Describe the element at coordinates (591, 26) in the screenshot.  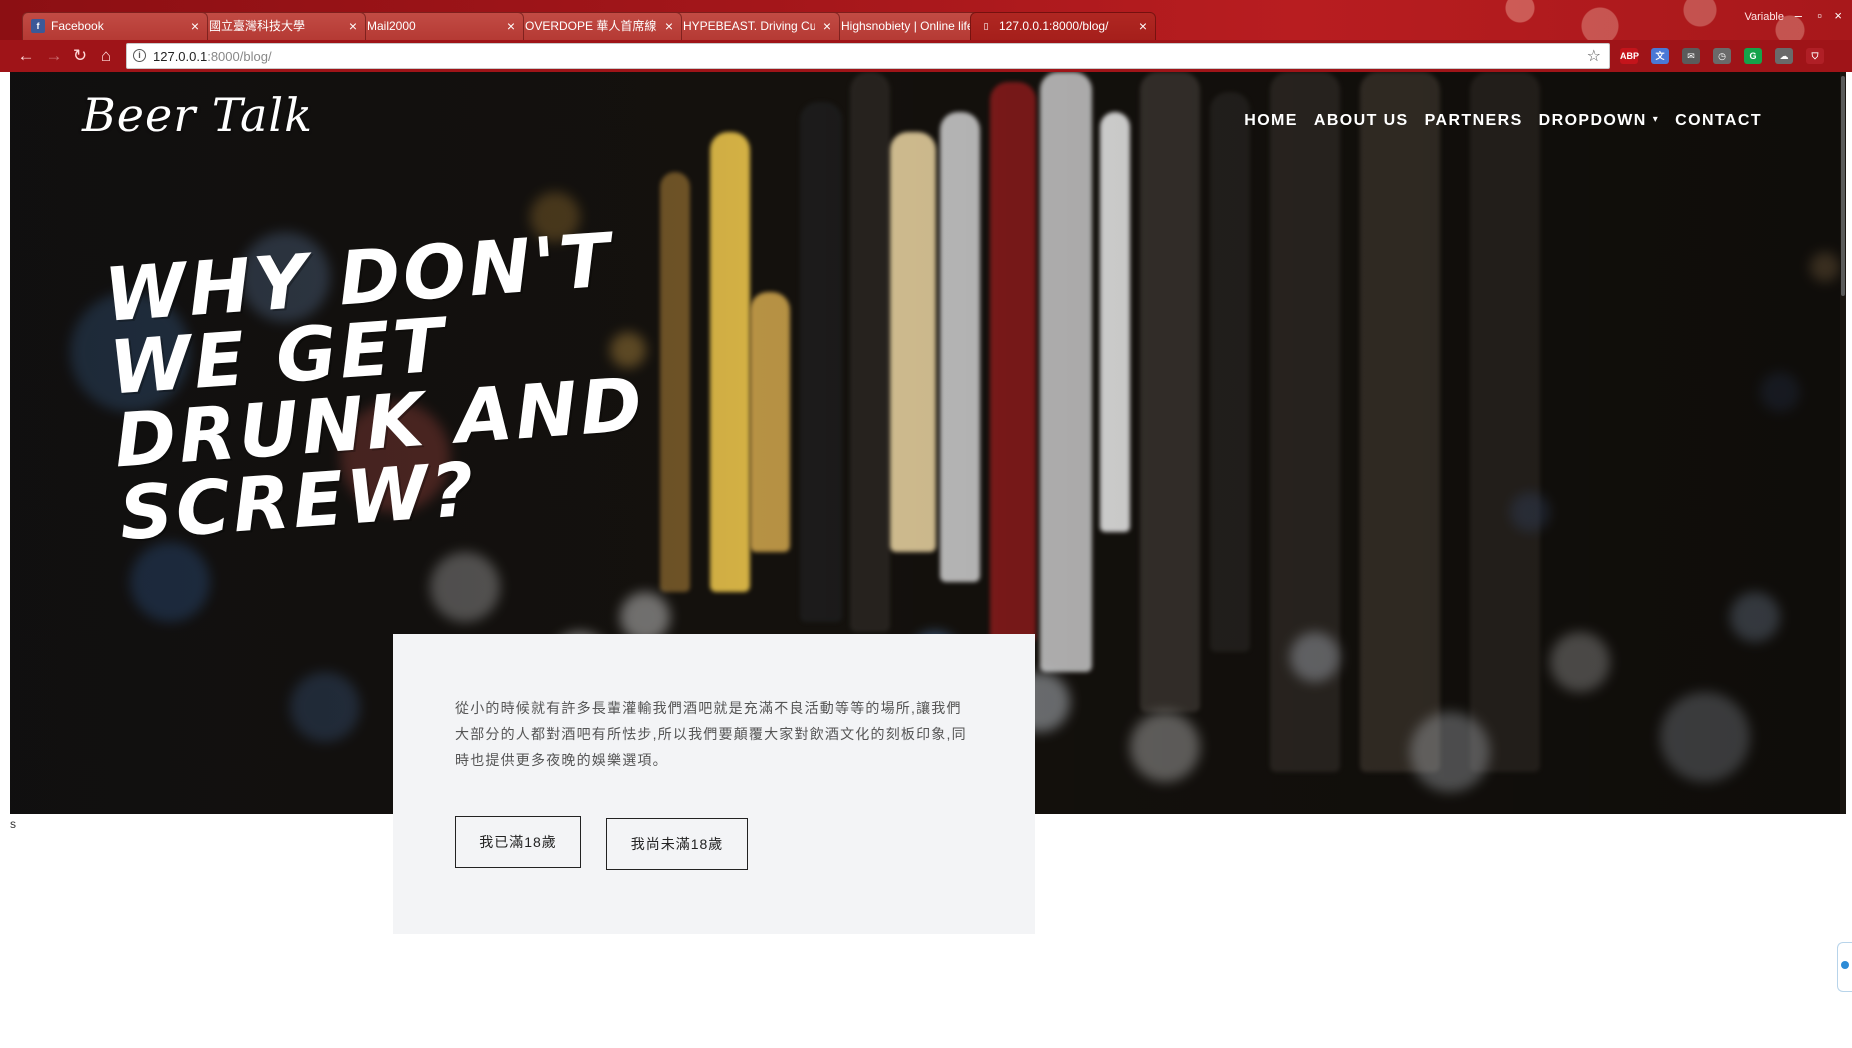
I see `tab-title: OVERDOPE 華人首席線上` at that location.